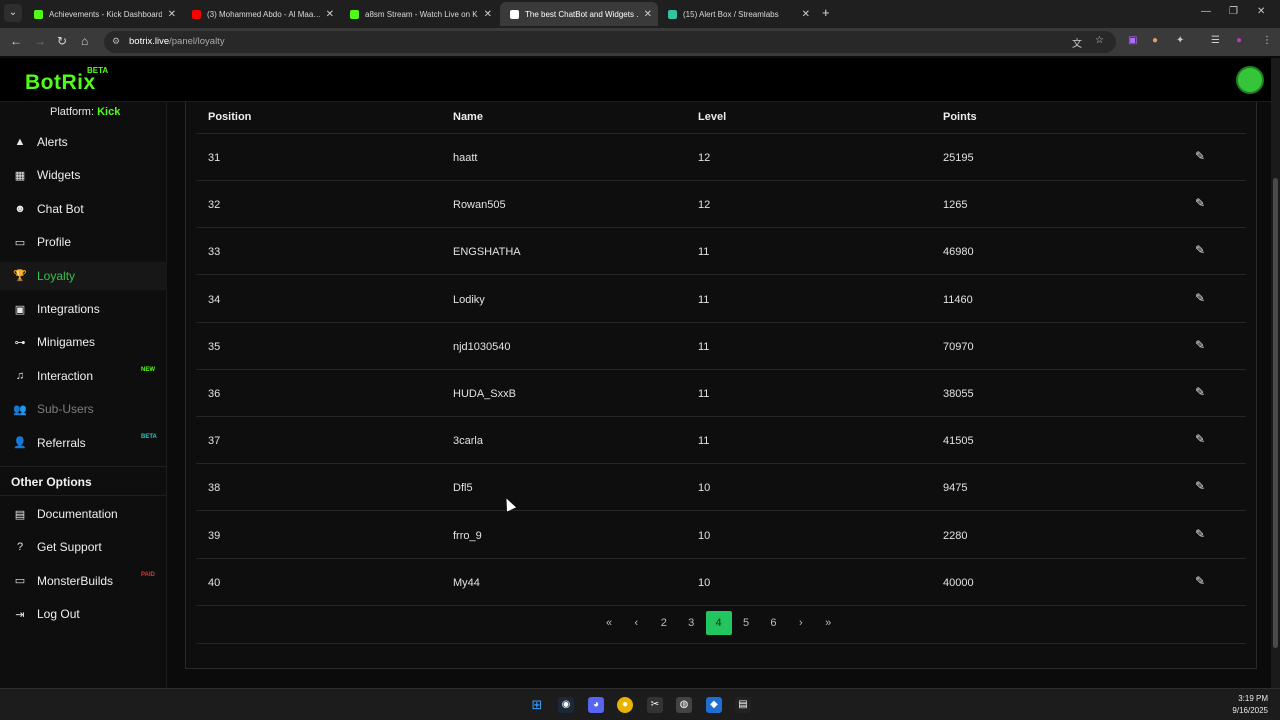 This screenshot has width=1280, height=720. I want to click on back-icon: ←, so click(16, 41).